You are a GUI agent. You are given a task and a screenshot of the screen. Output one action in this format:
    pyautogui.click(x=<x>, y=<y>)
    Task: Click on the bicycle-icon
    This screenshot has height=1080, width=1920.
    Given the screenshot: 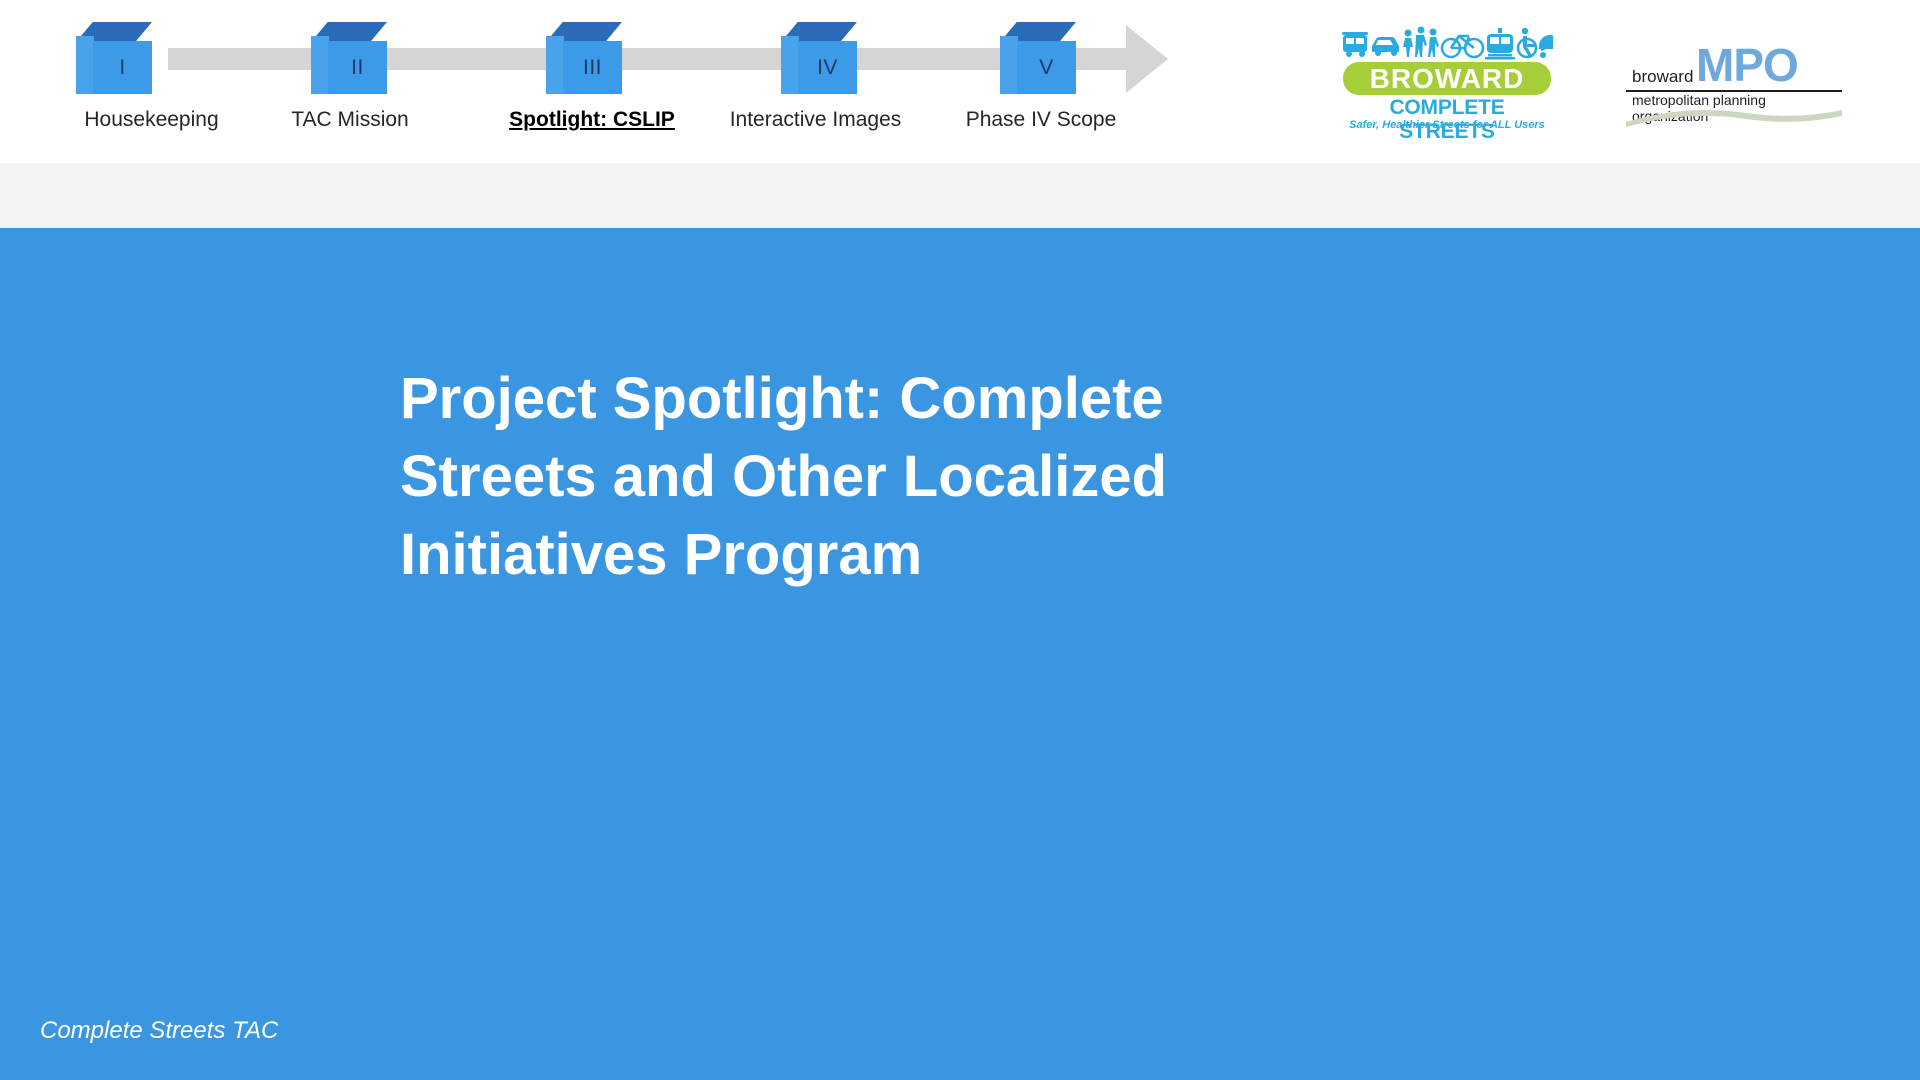 What is the action you would take?
    pyautogui.click(x=1462, y=46)
    